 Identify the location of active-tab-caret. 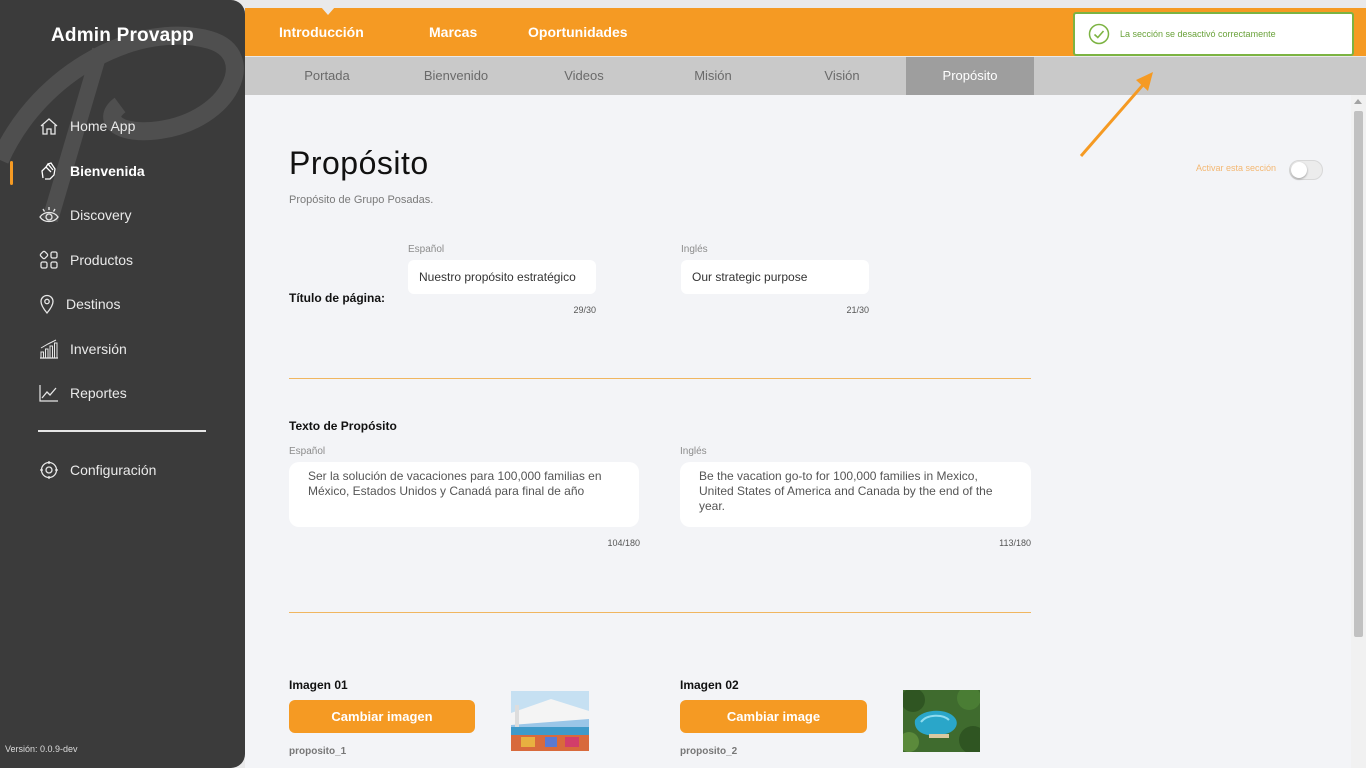
(328, 11).